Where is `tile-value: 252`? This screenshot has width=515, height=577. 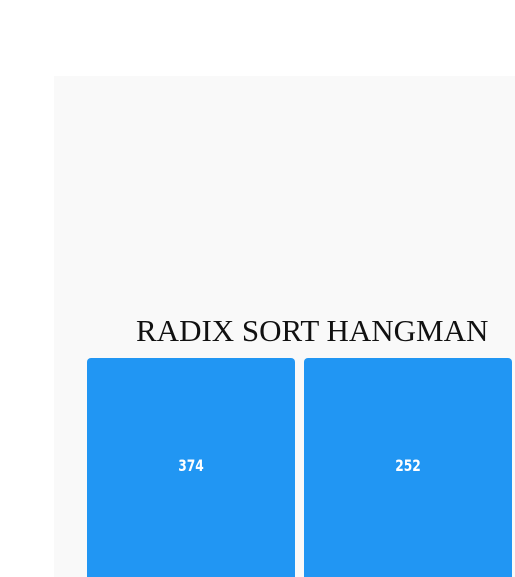 tile-value: 252 is located at coordinates (408, 465).